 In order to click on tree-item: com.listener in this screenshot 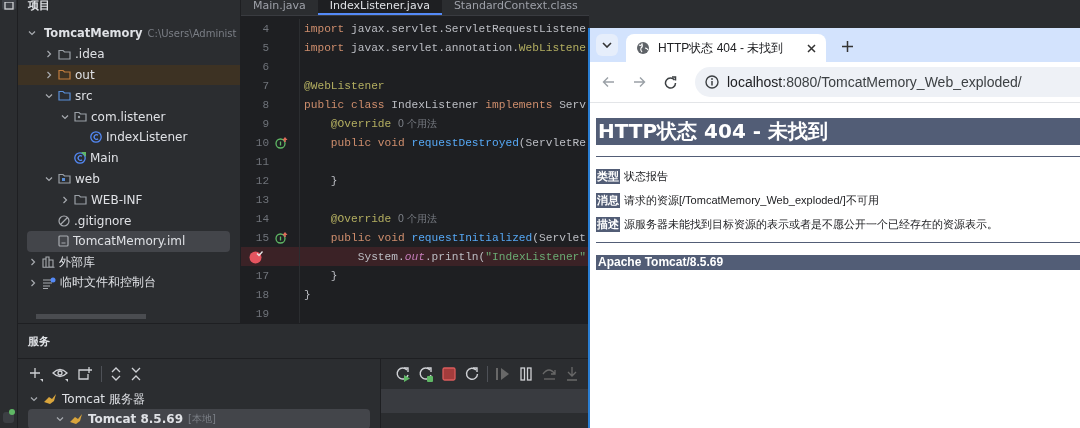, I will do `click(124, 116)`.